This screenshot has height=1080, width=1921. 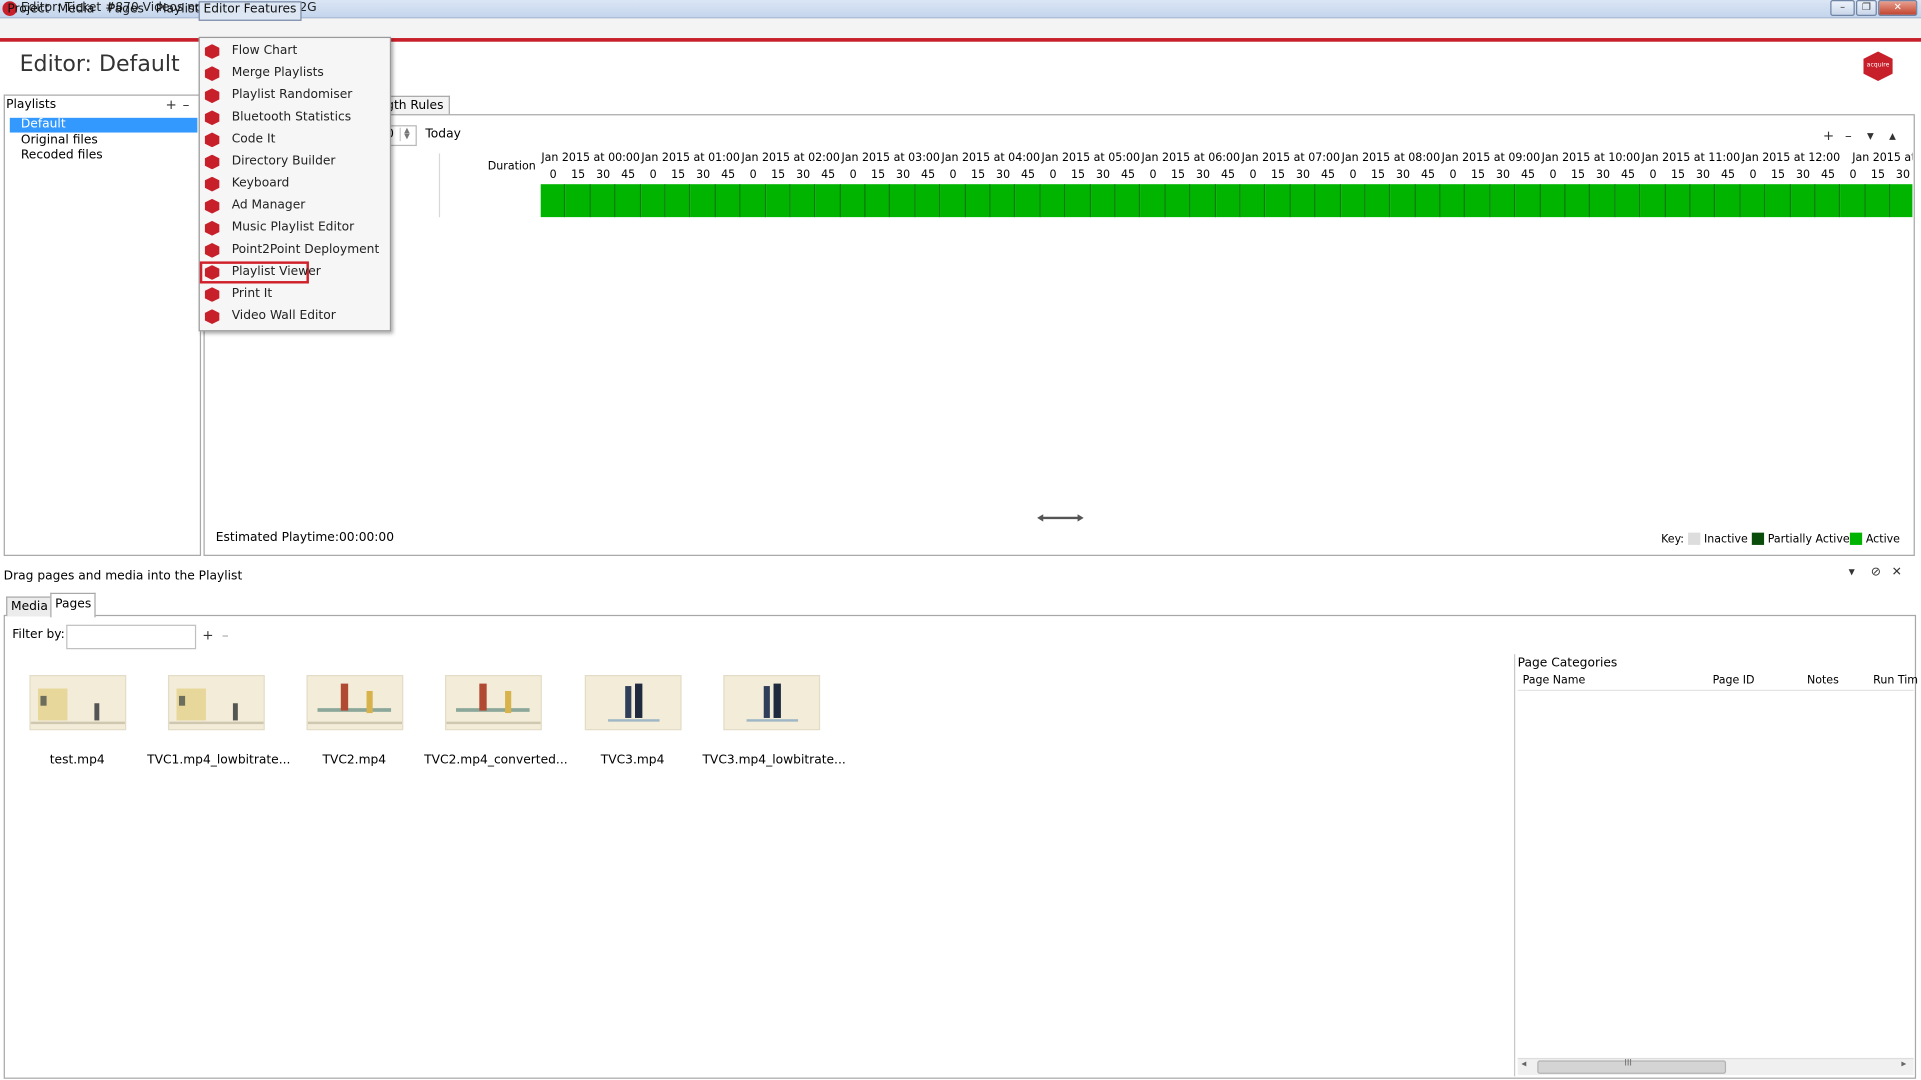 What do you see at coordinates (416, 105) in the screenshot?
I see `tab-length-rules: gth Rules` at bounding box center [416, 105].